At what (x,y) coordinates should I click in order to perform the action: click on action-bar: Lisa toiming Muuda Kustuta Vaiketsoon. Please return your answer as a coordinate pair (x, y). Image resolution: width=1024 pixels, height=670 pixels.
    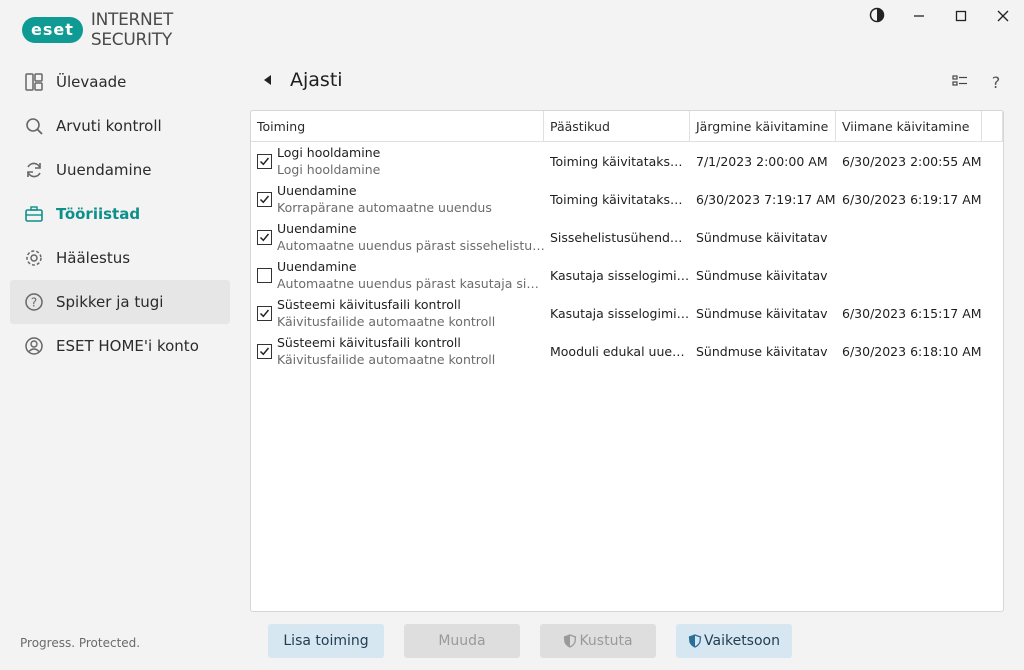
    Looking at the image, I should click on (540, 641).